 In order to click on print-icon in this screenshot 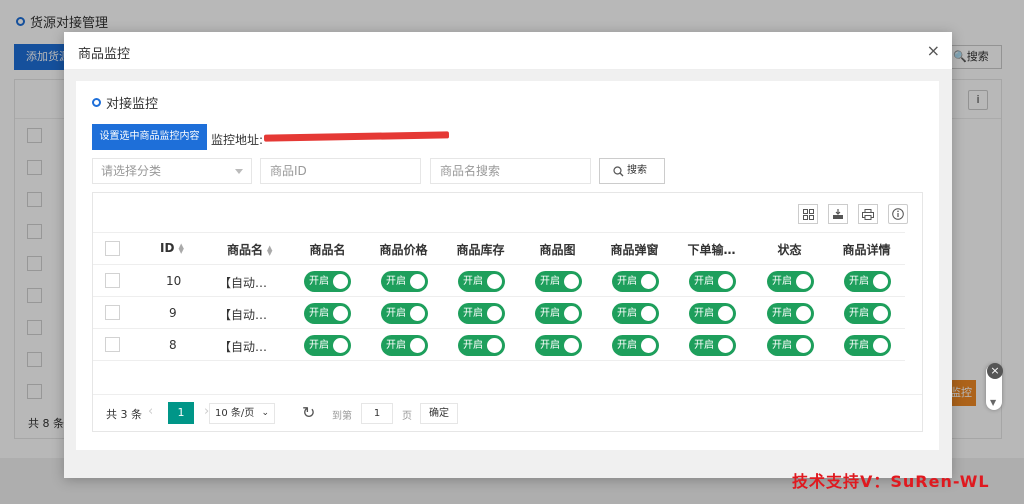, I will do `click(868, 214)`.